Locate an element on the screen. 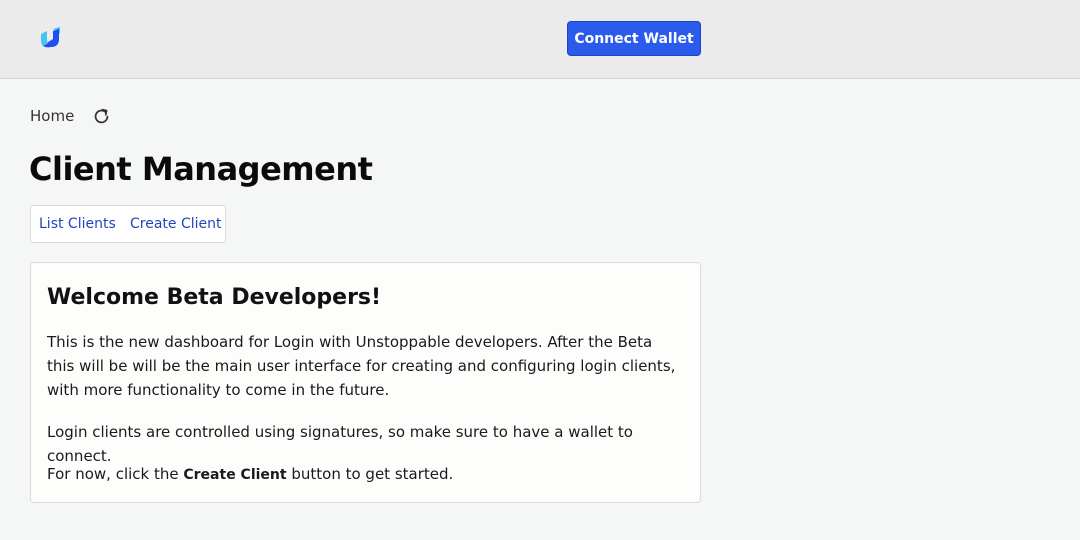 The image size is (1080, 540). page-title: Client Management is located at coordinates (201, 169).